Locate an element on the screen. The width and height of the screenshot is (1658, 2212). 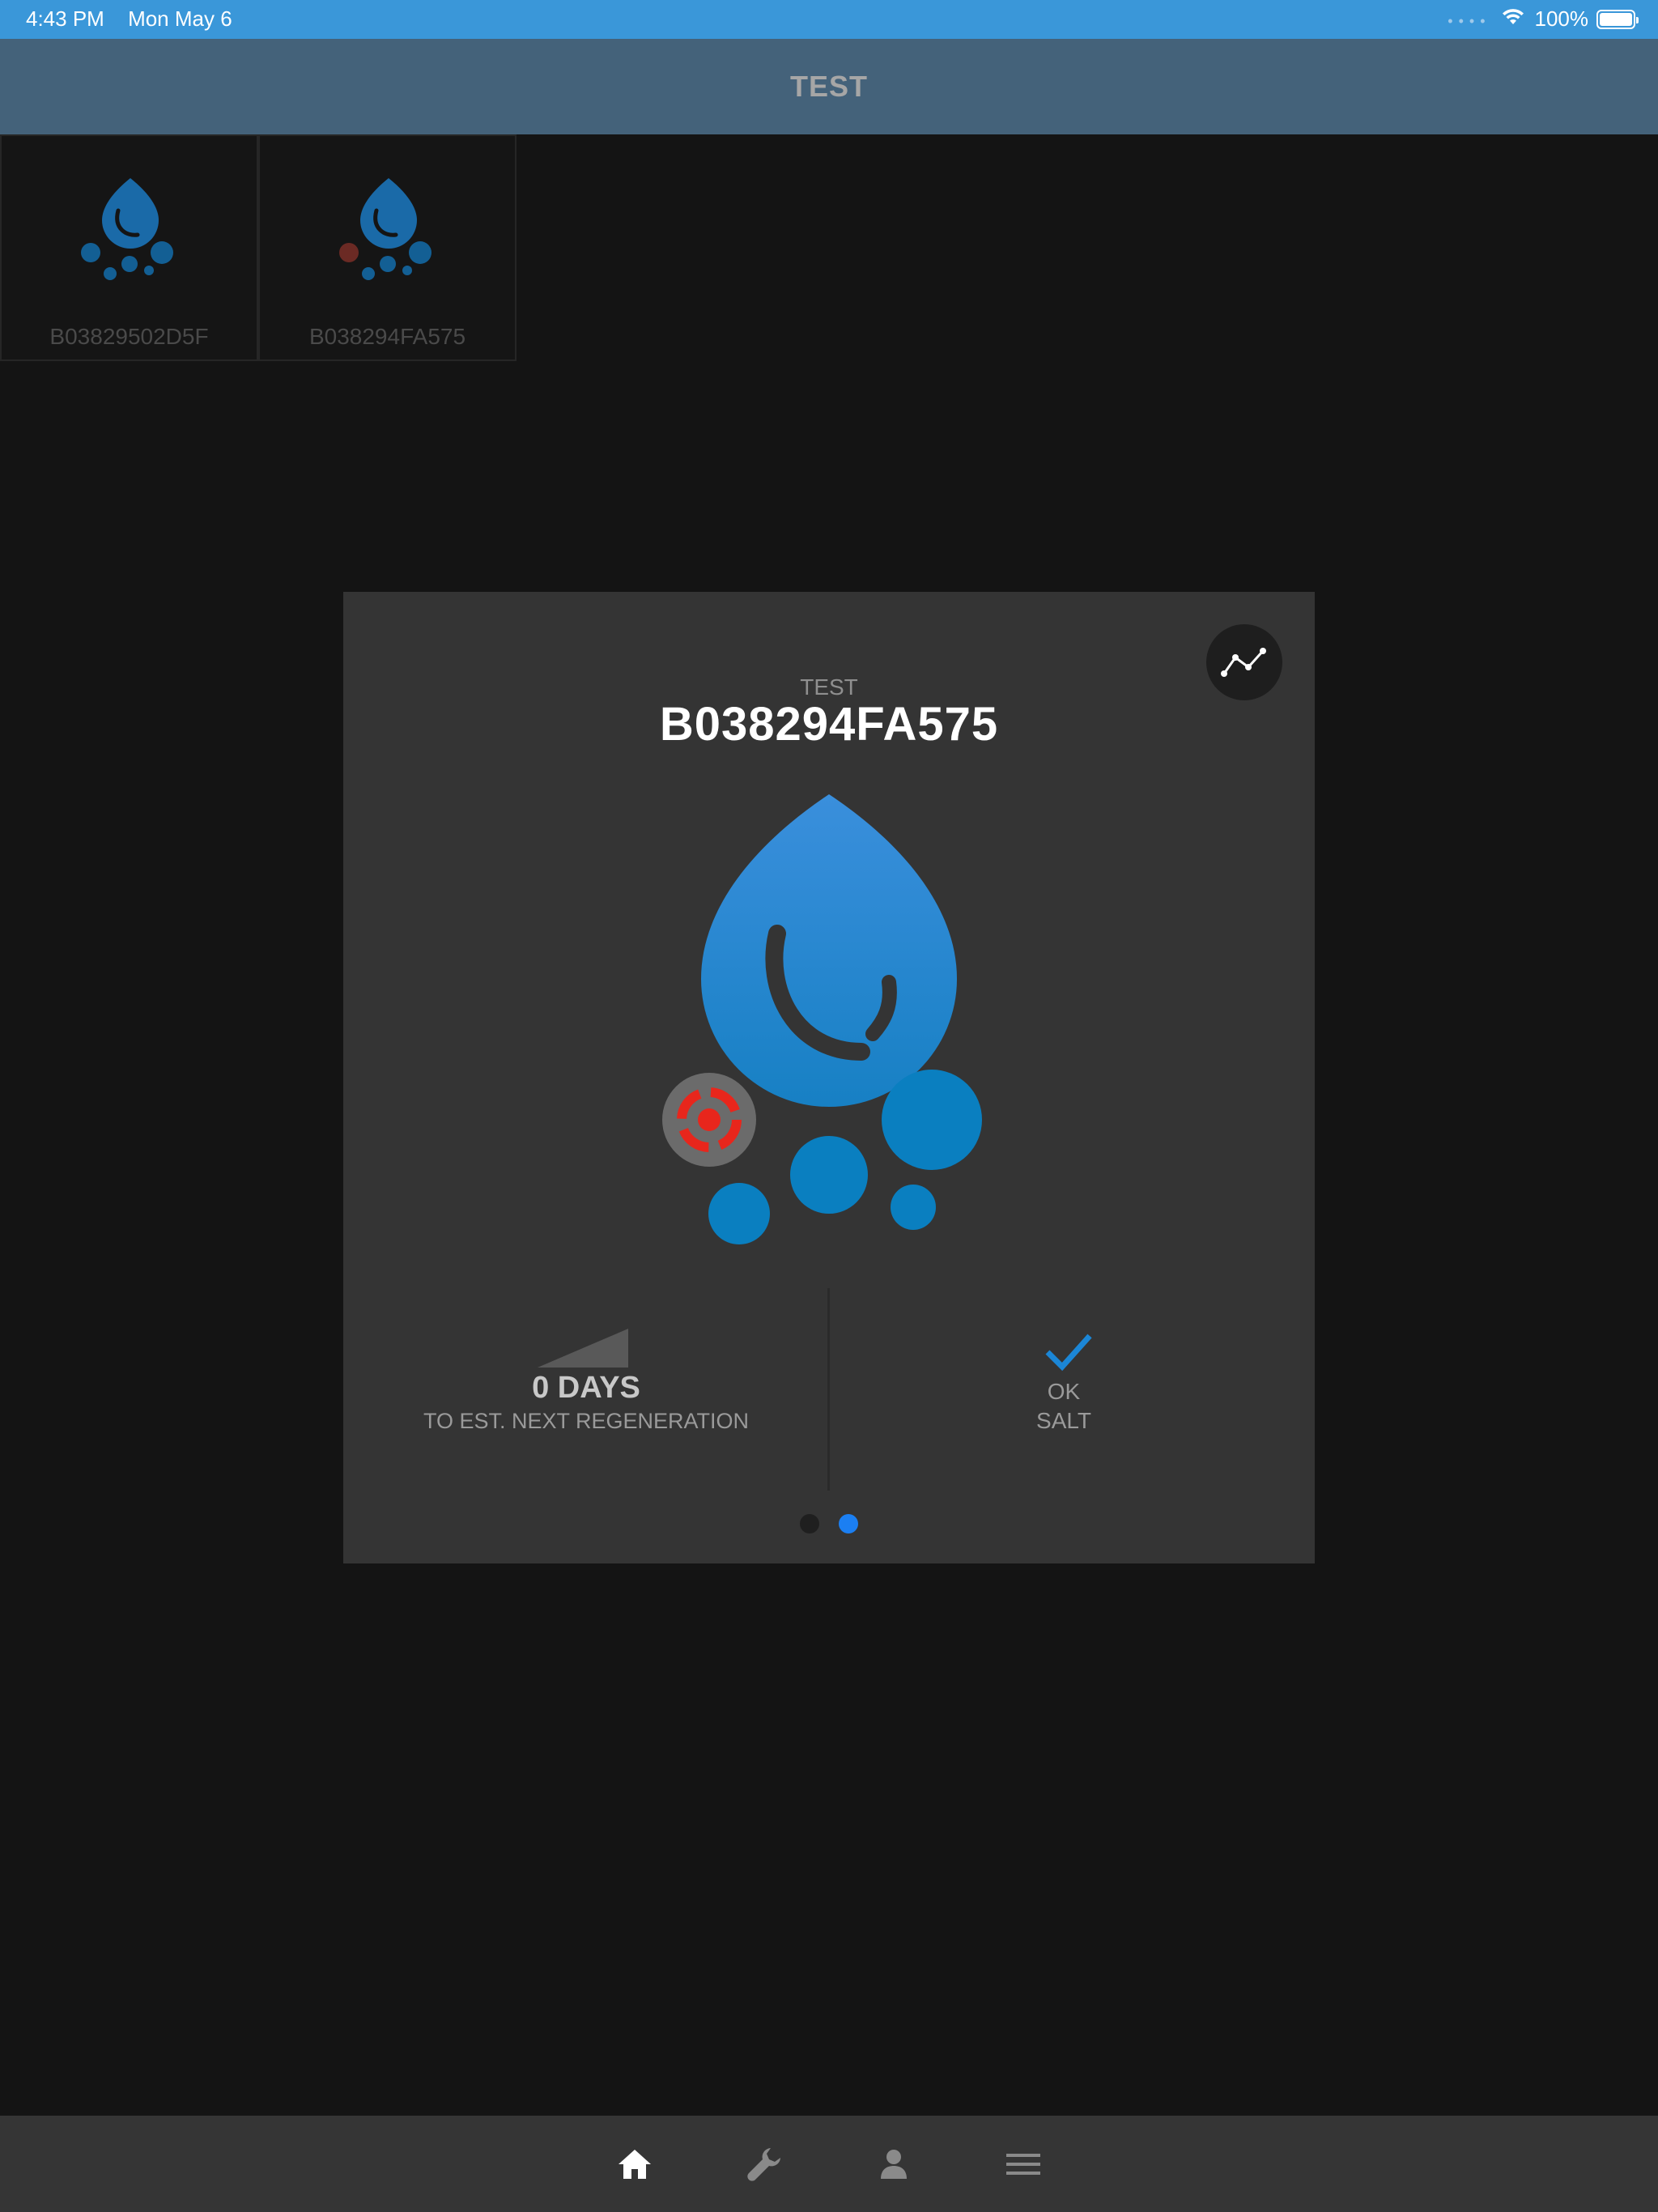
cellular-signal-icon: • • • • is located at coordinates (1467, 21).